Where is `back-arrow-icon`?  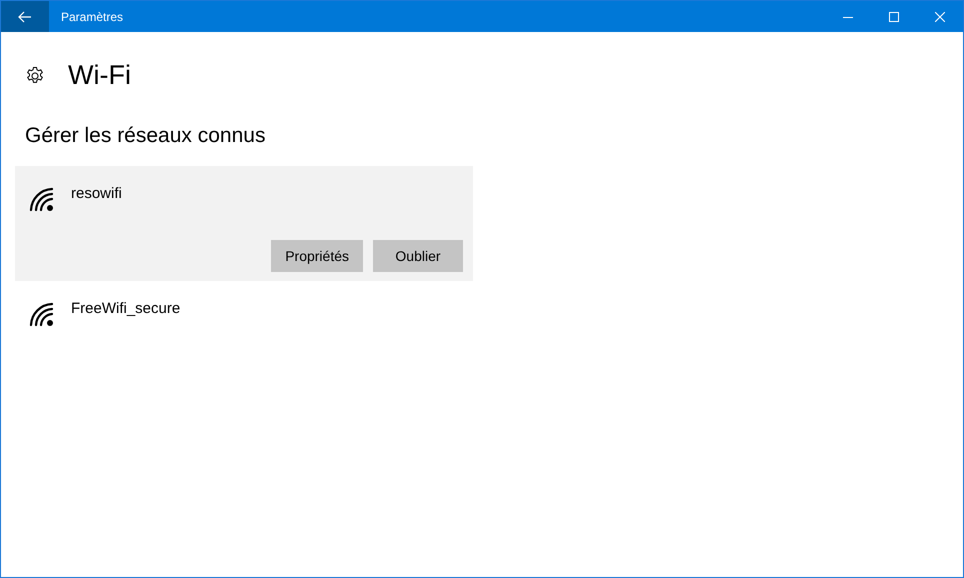
back-arrow-icon is located at coordinates (25, 16).